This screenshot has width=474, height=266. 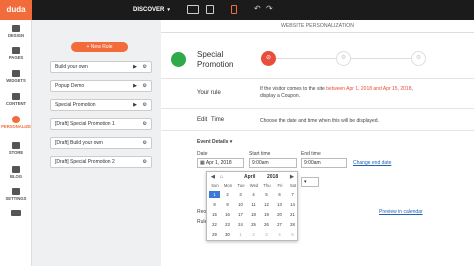 I want to click on calendar-day: 13, so click(x=279, y=204).